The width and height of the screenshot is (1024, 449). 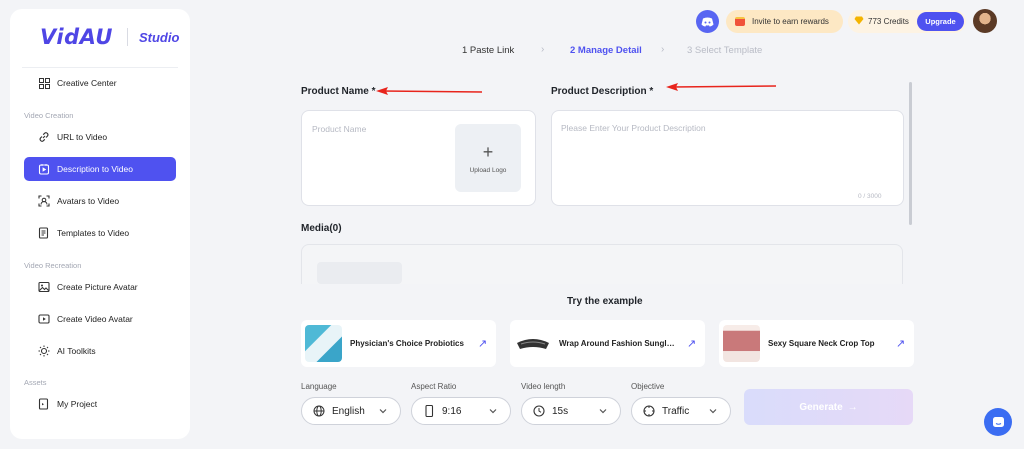 I want to click on link-icon, so click(x=44, y=137).